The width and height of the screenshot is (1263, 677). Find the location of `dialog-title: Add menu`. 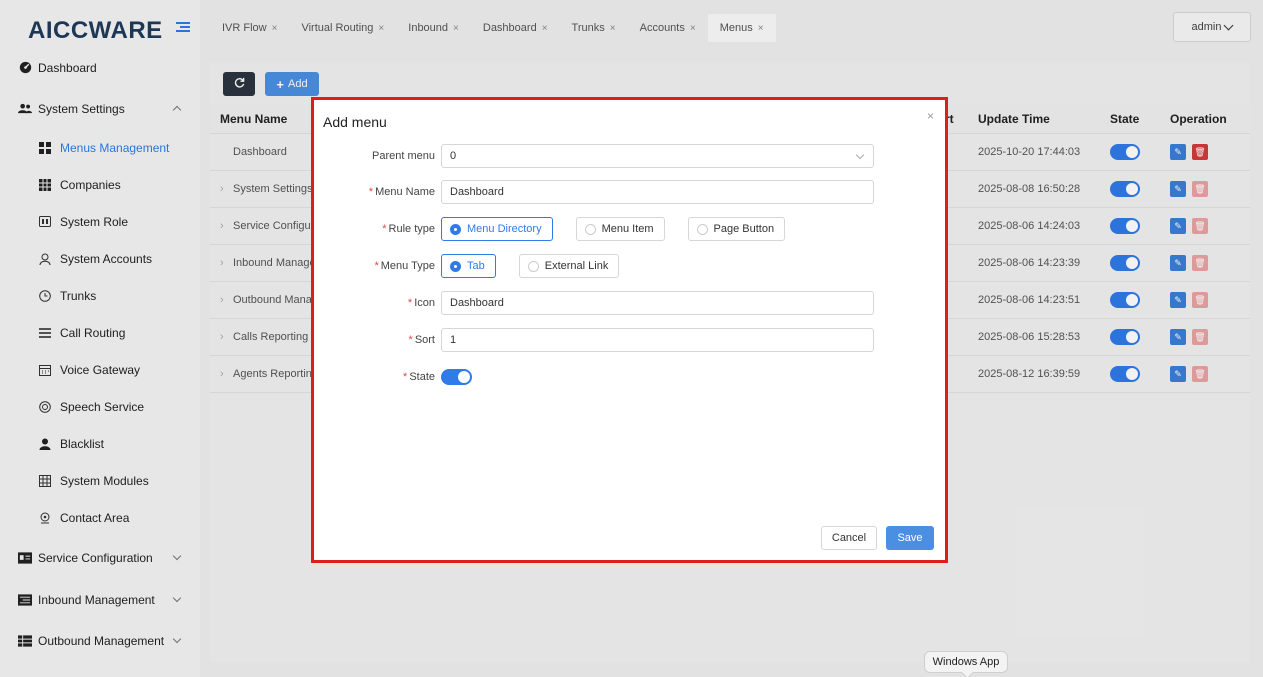

dialog-title: Add menu is located at coordinates (355, 122).